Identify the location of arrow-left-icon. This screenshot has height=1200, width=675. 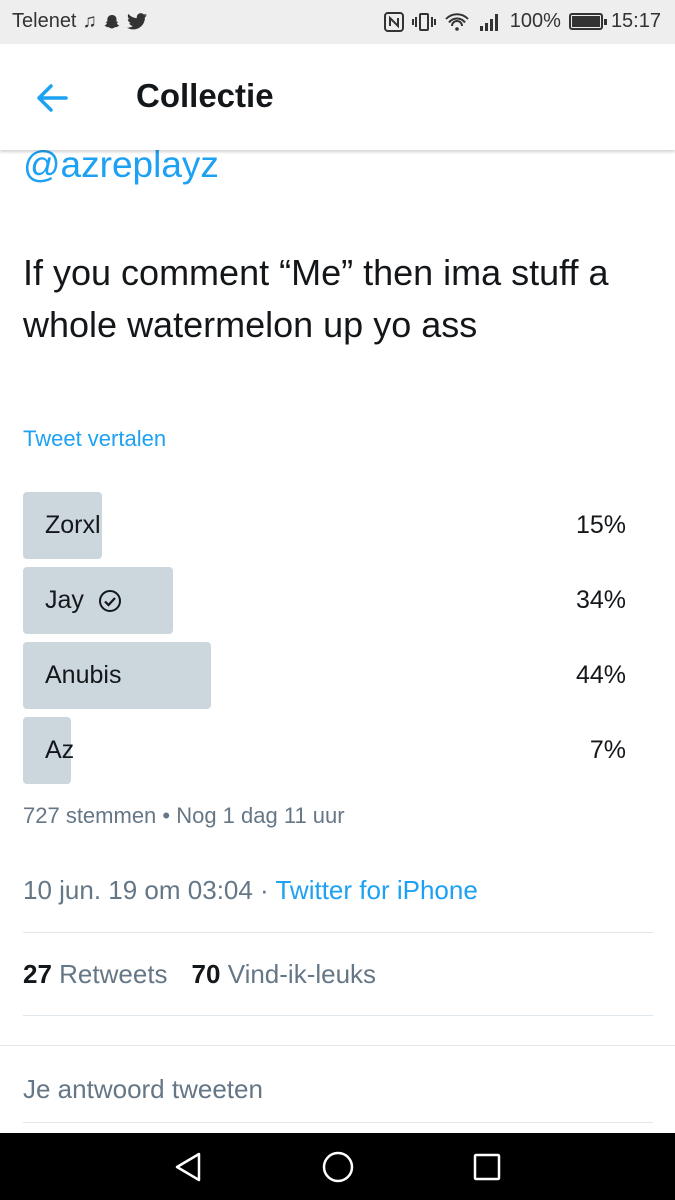
(52, 98).